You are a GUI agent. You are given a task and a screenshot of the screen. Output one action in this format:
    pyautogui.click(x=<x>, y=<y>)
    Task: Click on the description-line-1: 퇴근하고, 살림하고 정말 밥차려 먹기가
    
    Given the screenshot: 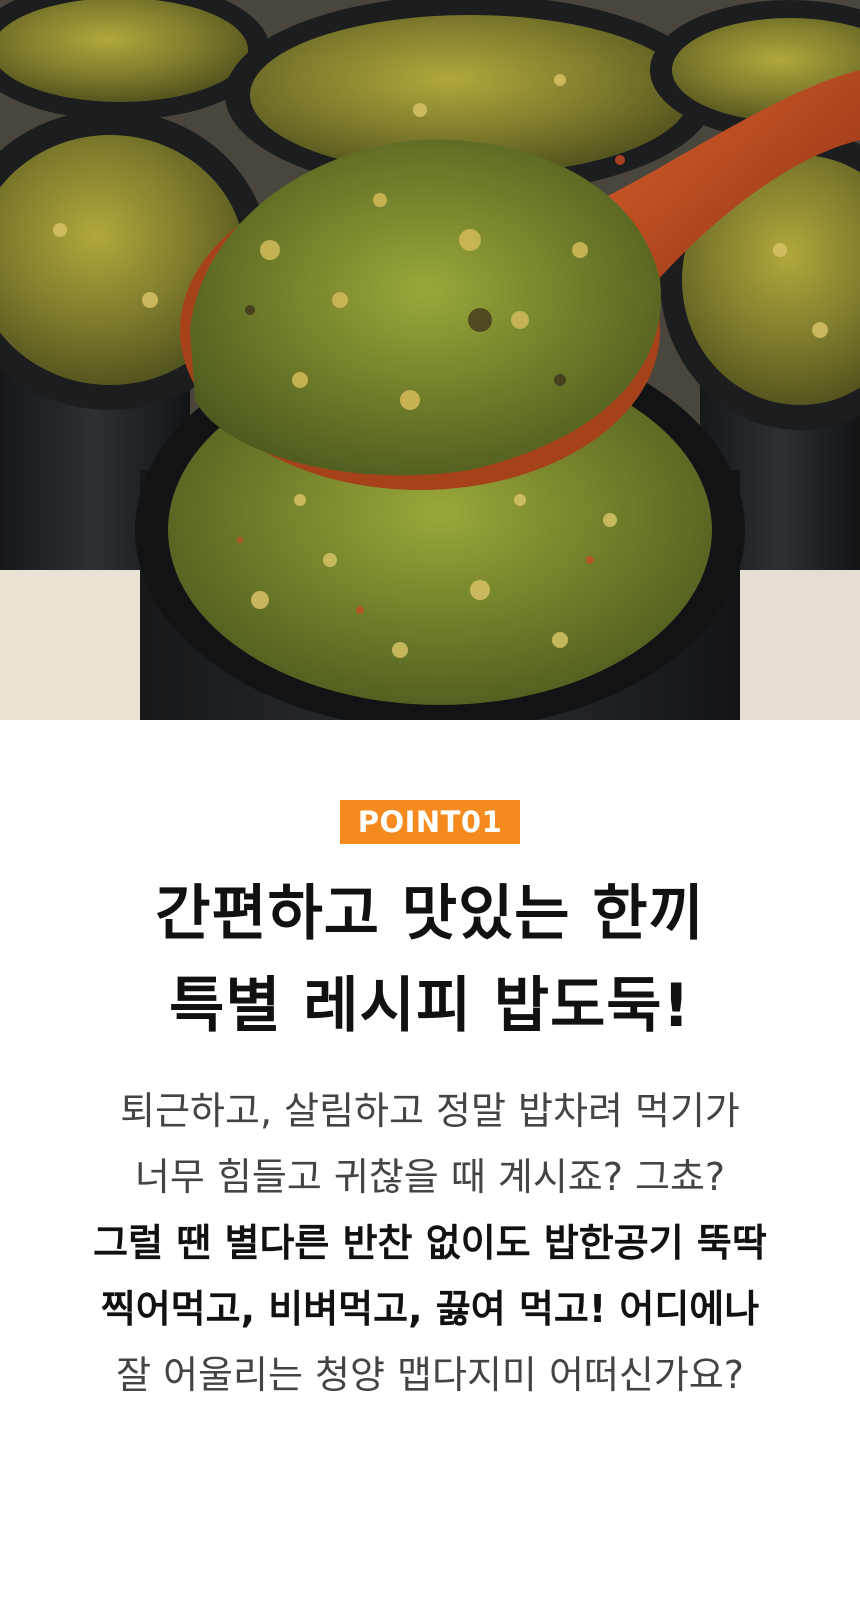 What is the action you would take?
    pyautogui.click(x=430, y=1111)
    